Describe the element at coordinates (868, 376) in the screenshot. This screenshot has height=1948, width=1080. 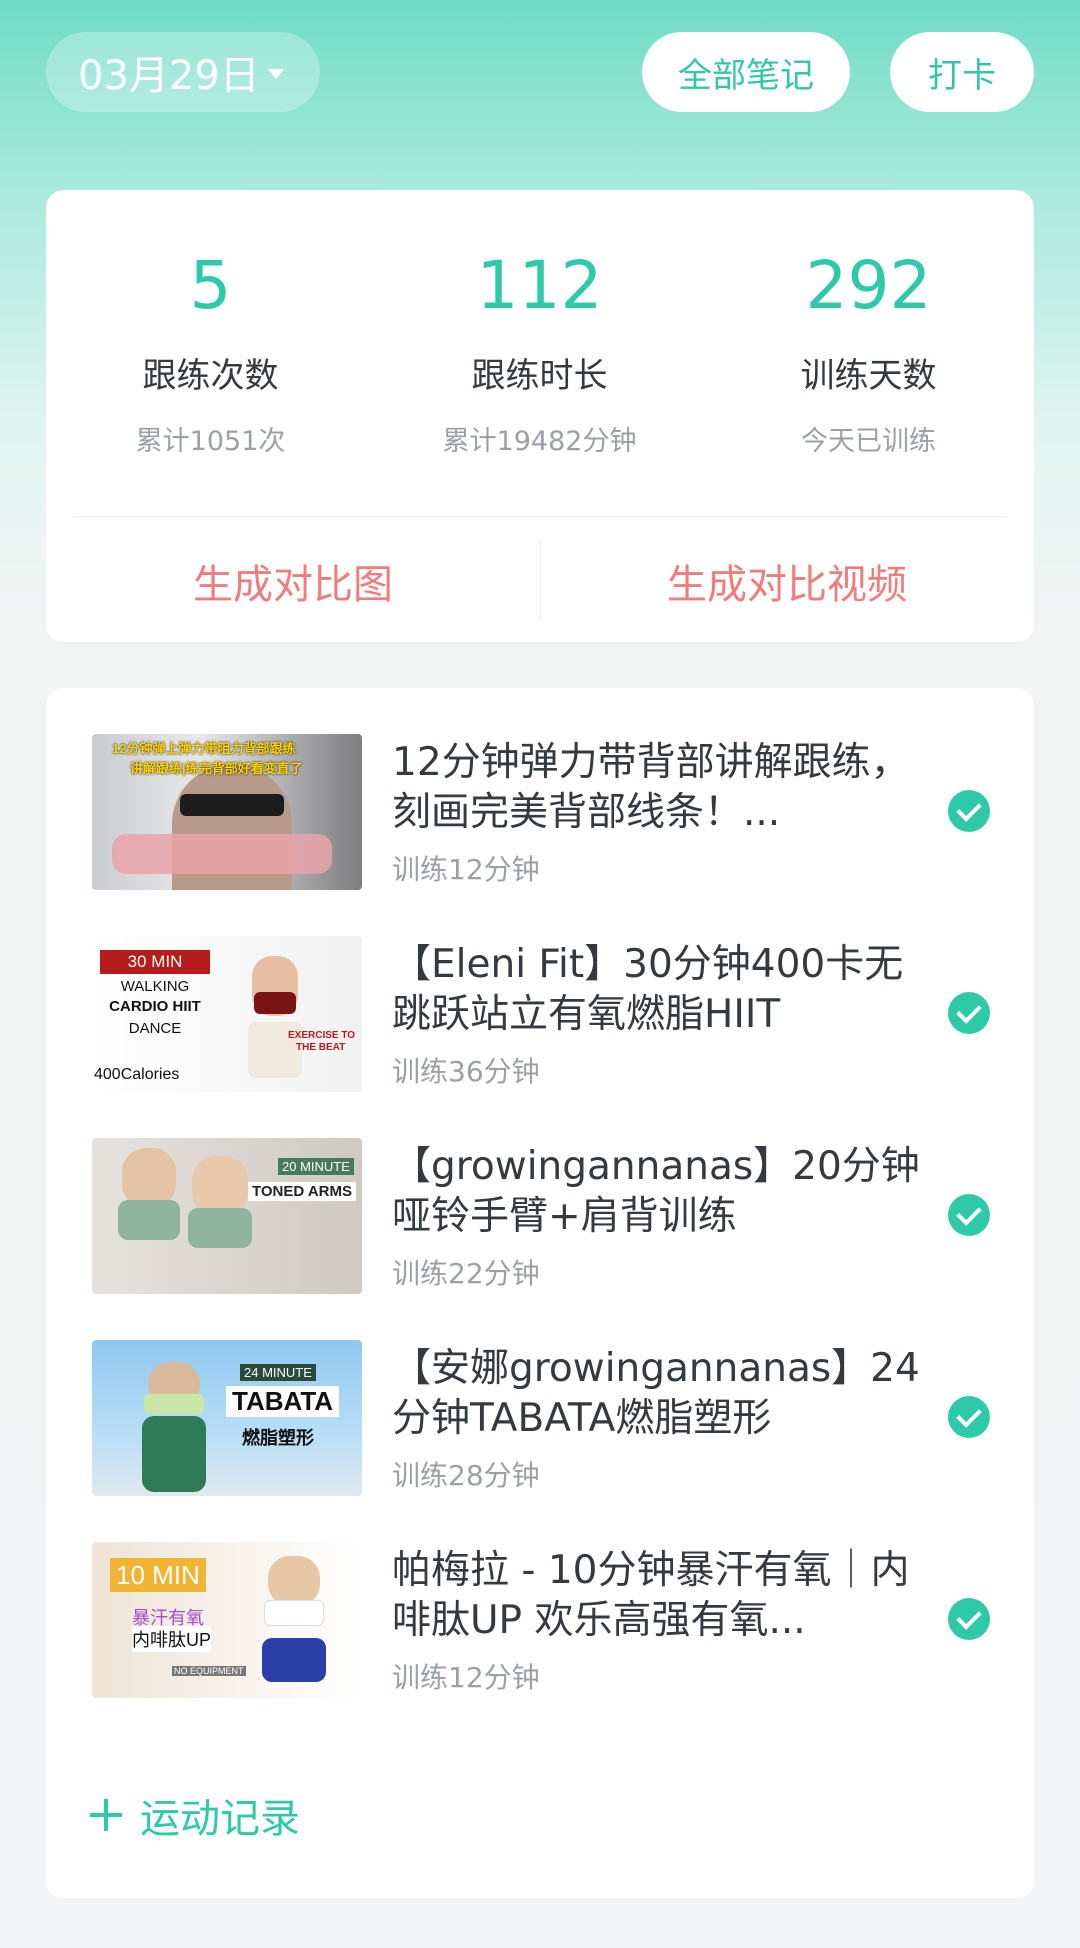
I see `stat-label: 训练天数` at that location.